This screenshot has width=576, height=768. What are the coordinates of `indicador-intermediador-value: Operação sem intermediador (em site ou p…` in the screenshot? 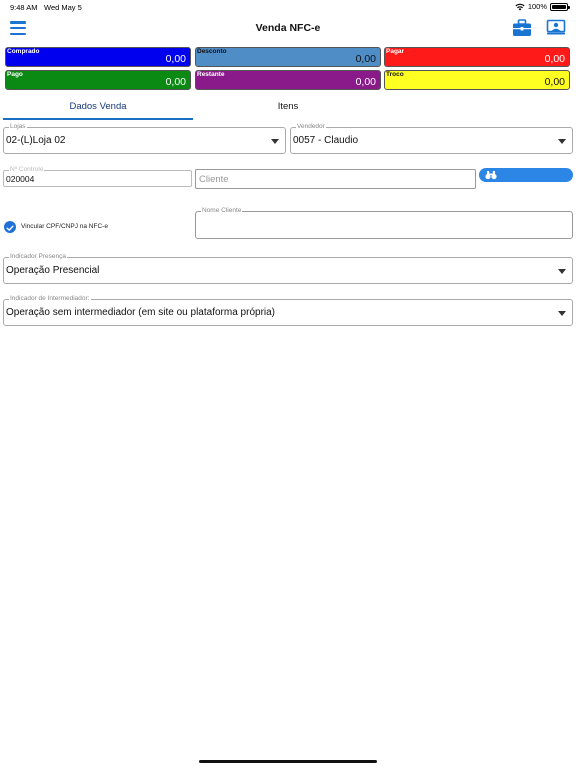 It's located at (141, 312).